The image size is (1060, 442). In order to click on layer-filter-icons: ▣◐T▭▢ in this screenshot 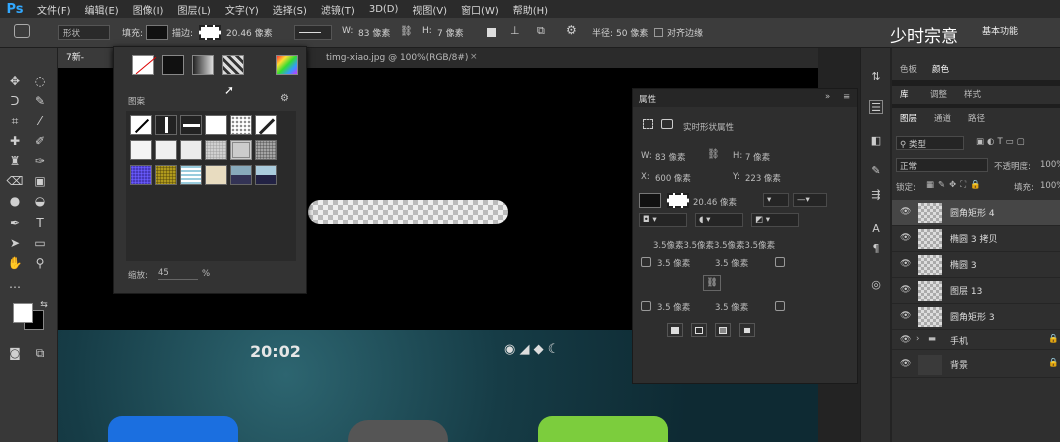, I will do `click(1002, 142)`.